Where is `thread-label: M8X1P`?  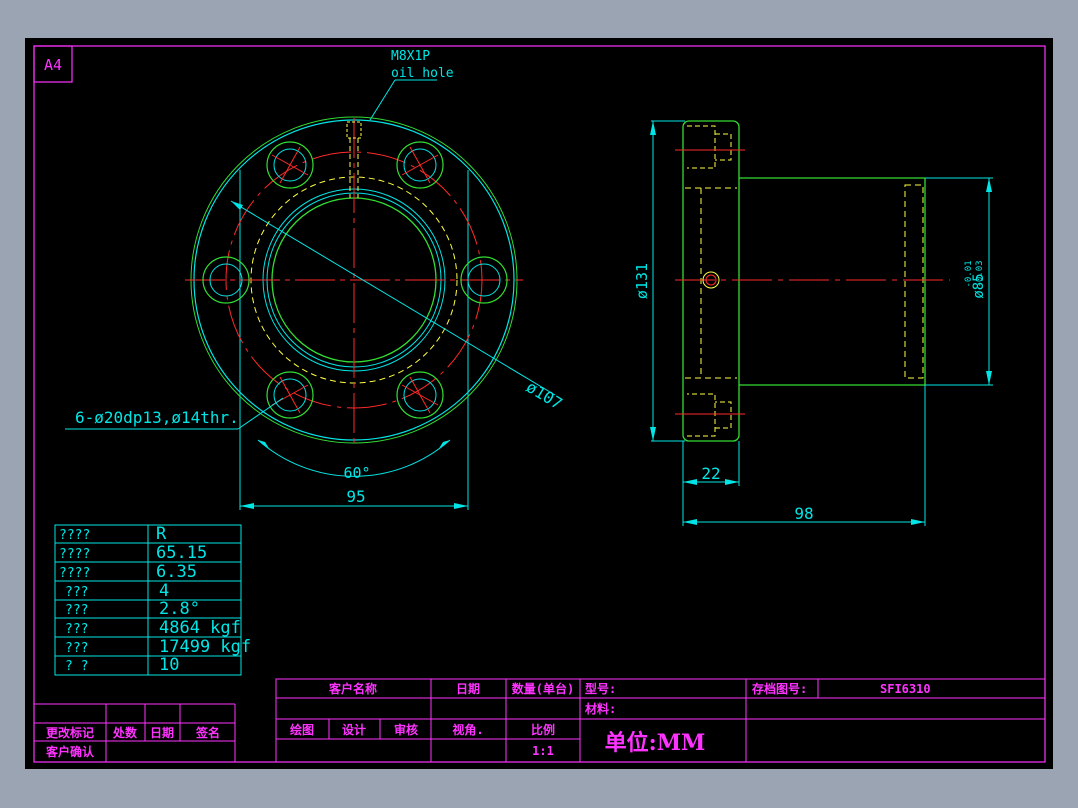 thread-label: M8X1P is located at coordinates (410, 56).